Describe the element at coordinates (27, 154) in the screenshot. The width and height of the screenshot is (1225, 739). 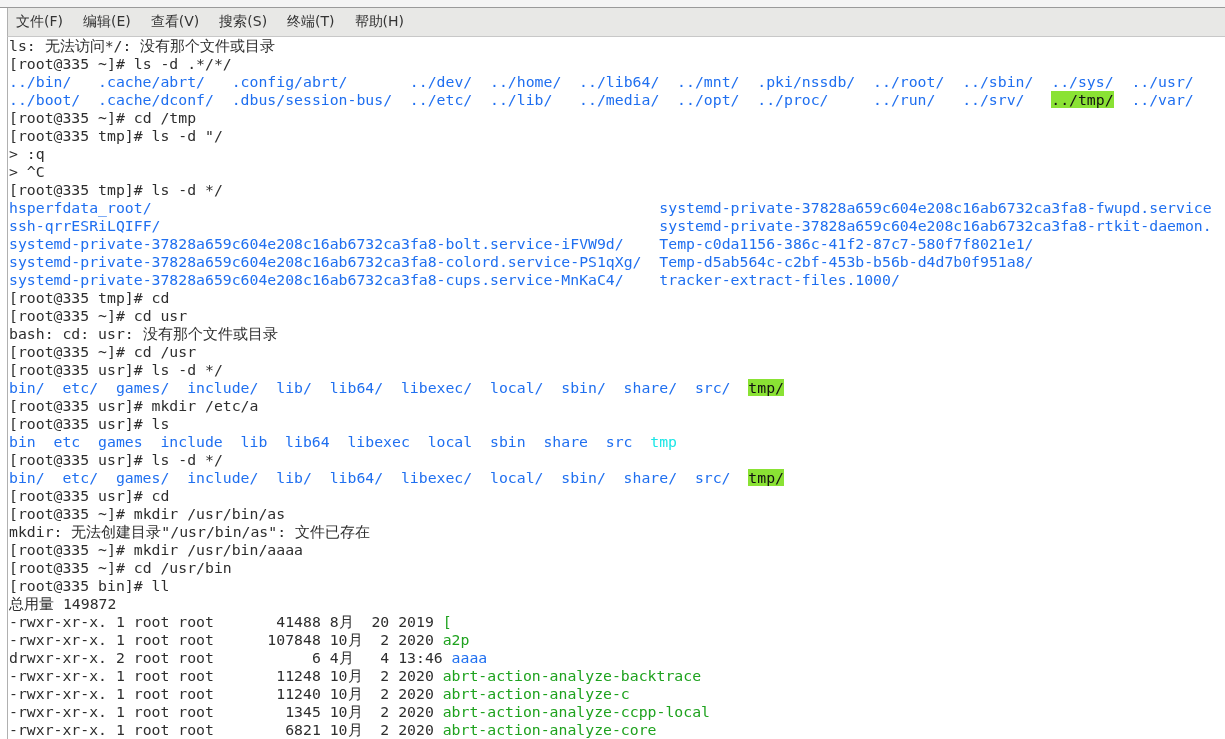
I see `terminal-text: > :q` at that location.